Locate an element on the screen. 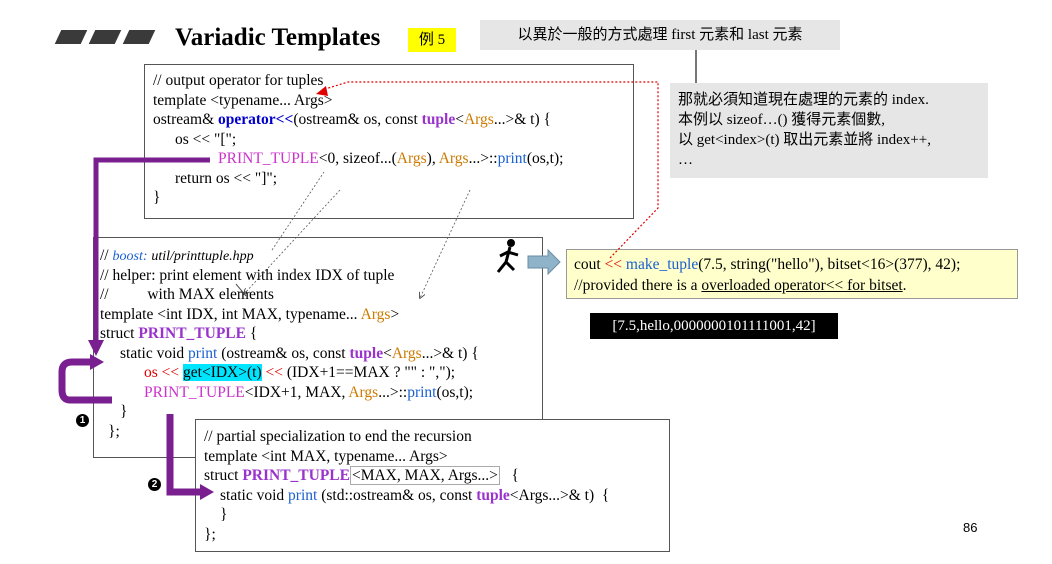 Image resolution: width=1052 pixels, height=564 pixels. step-marker-1: 1 is located at coordinates (82, 420).